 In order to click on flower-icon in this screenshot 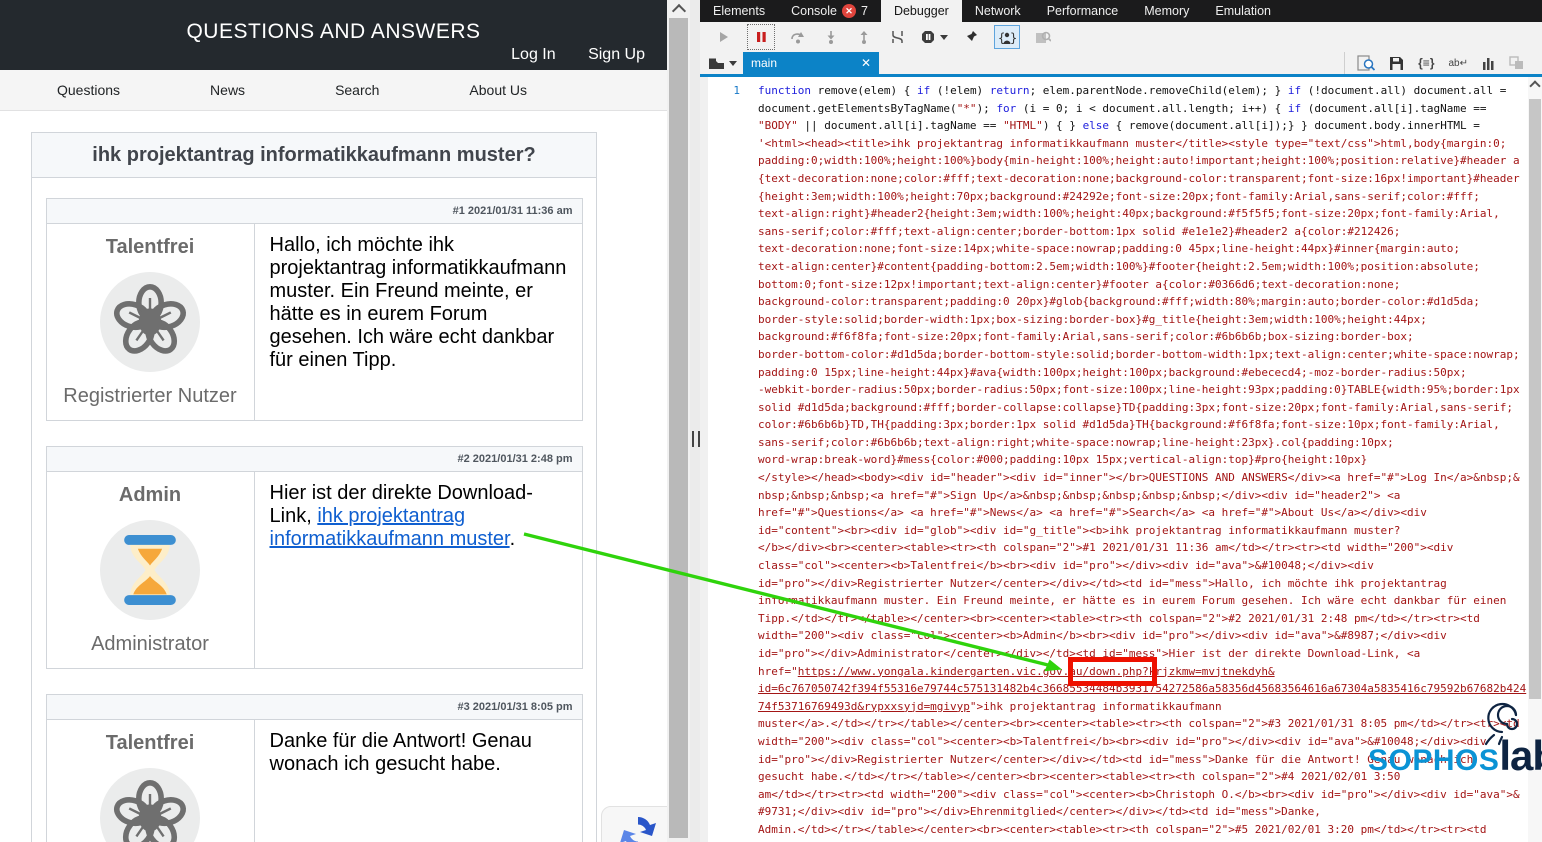, I will do `click(150, 811)`.